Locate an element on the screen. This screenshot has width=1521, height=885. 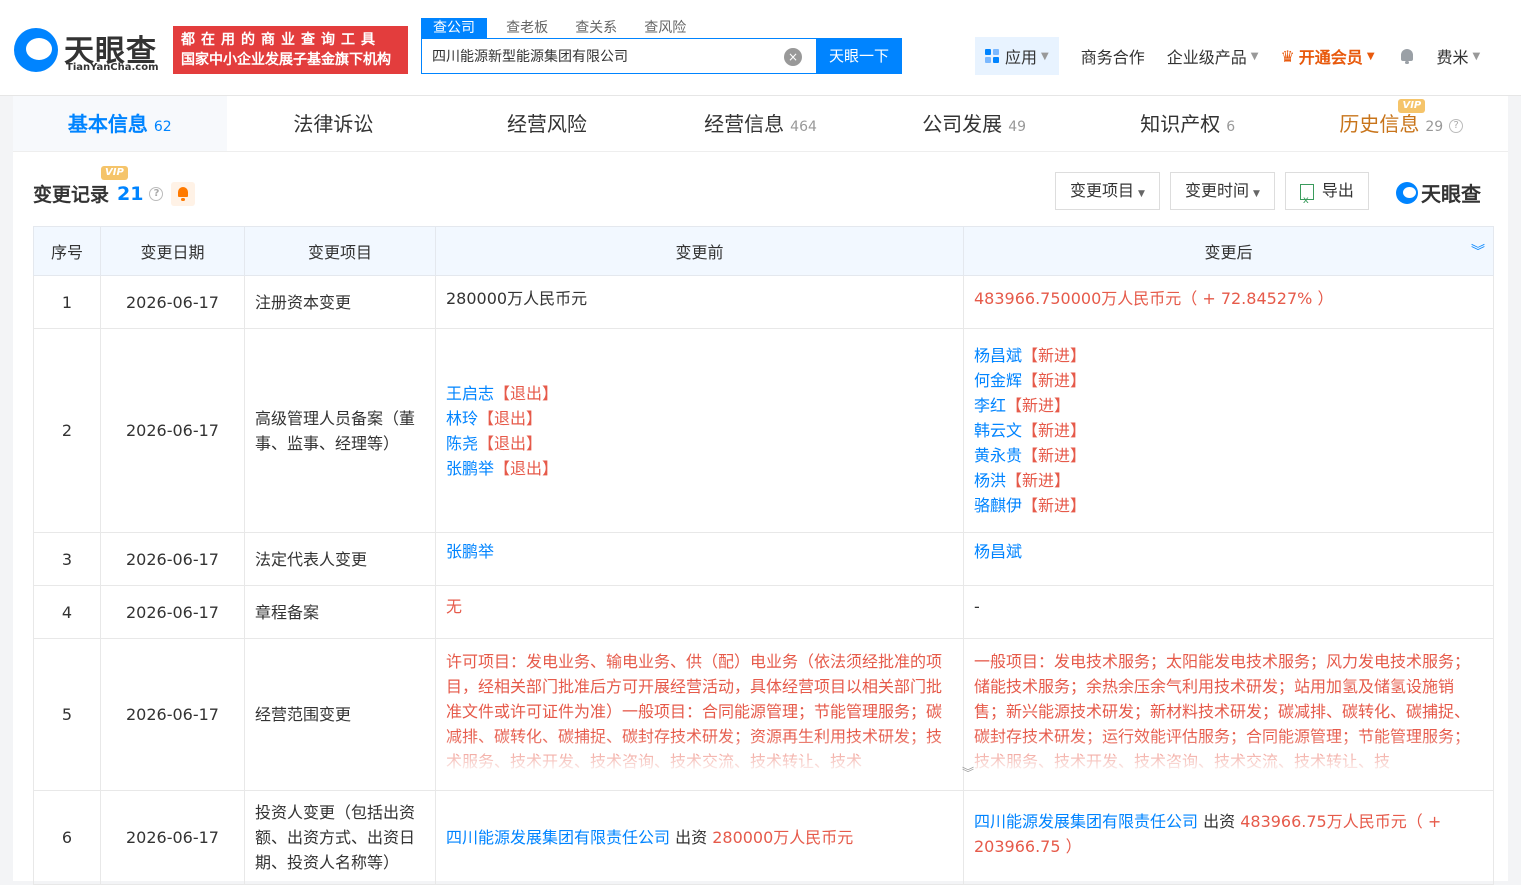
row-no: 2 is located at coordinates (67, 430).